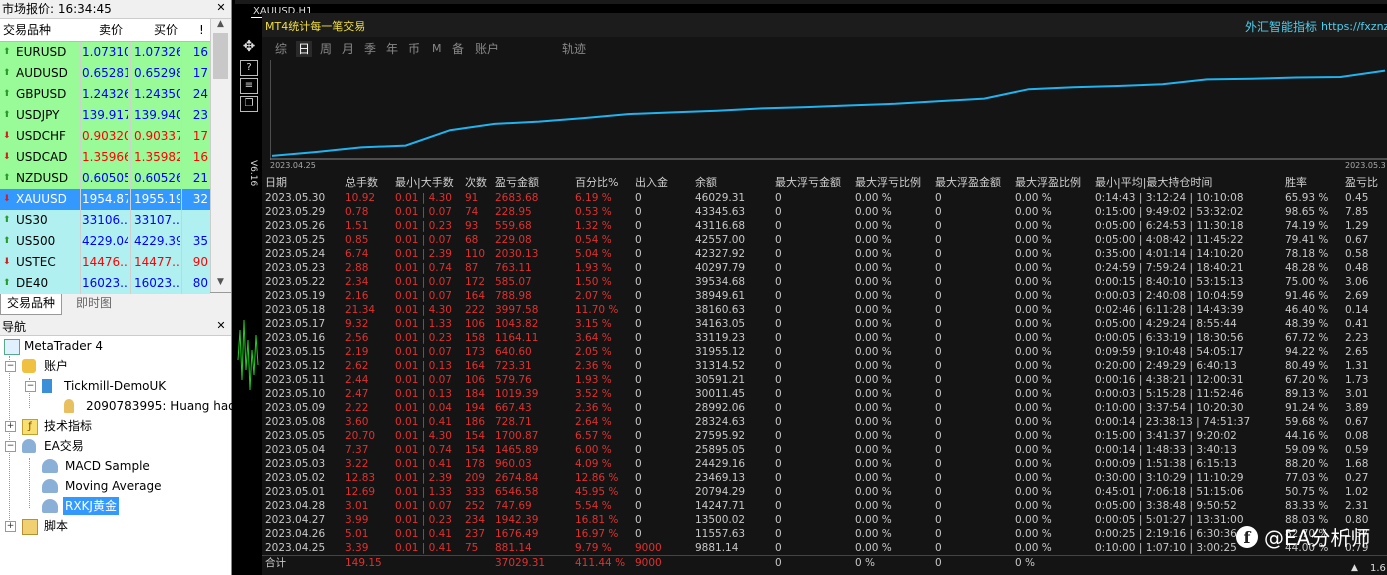 This screenshot has width=1387, height=575. Describe the element at coordinates (437, 49) in the screenshot. I see `tab-magic: M` at that location.